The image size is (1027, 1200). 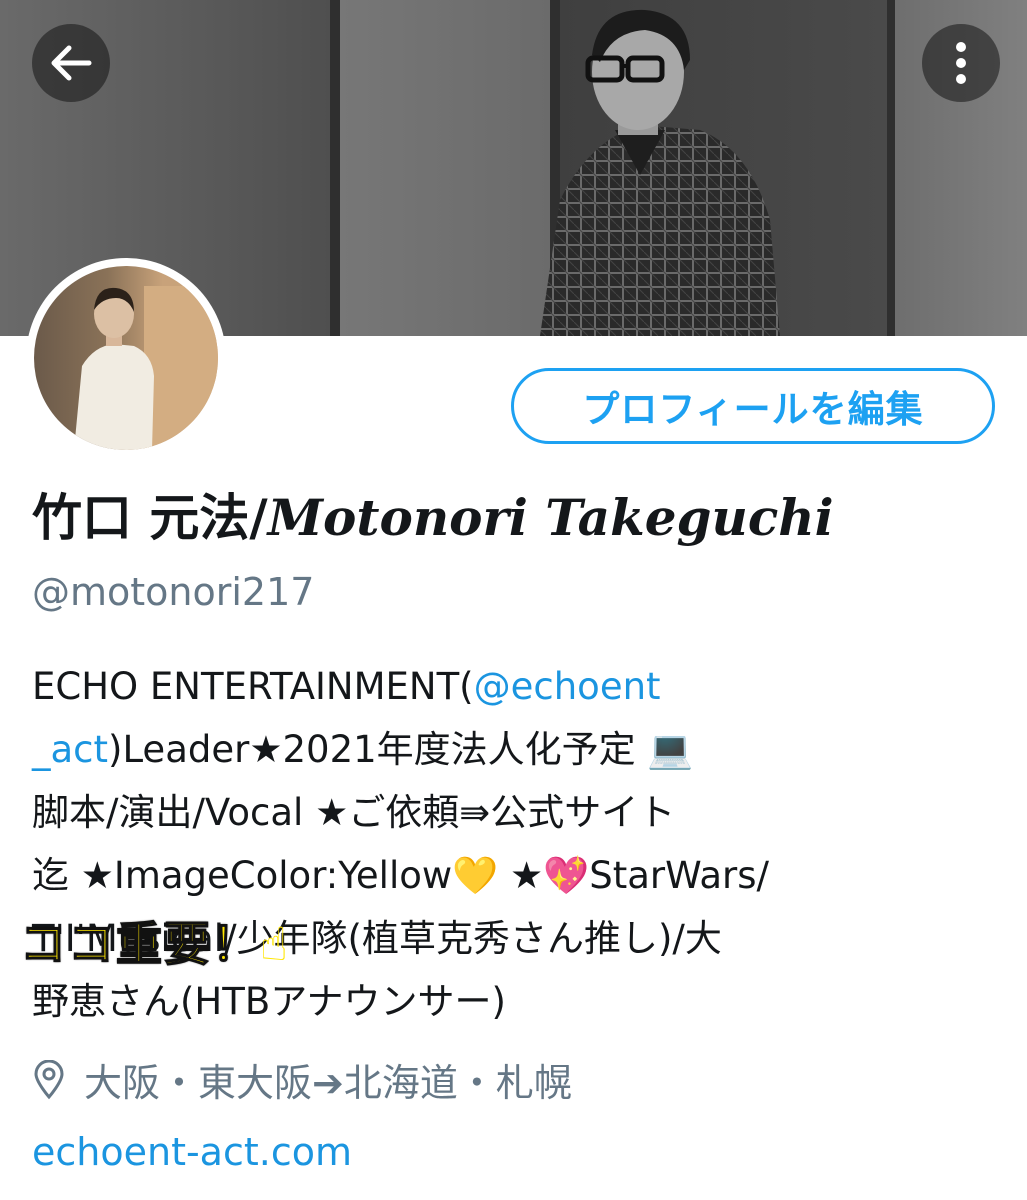 What do you see at coordinates (670, 749) in the screenshot?
I see `laptop-emoji-icon: 💻` at bounding box center [670, 749].